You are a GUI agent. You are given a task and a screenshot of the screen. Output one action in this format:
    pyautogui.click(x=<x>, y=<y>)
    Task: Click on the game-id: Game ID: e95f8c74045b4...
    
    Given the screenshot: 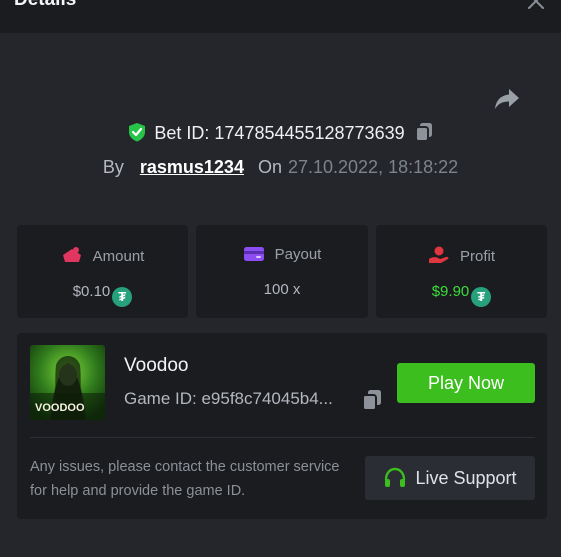 What is the action you would take?
    pyautogui.click(x=228, y=398)
    